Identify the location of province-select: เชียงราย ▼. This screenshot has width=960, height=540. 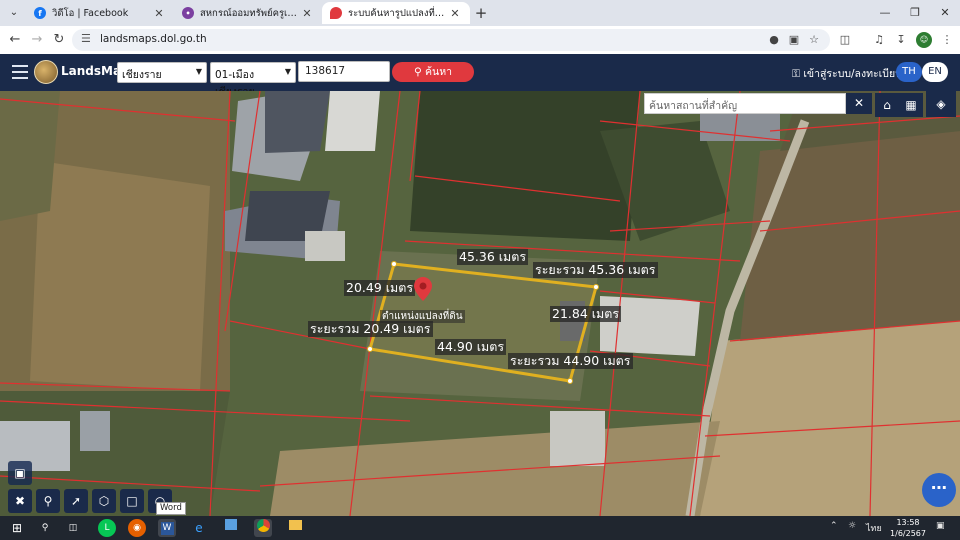
(162, 72).